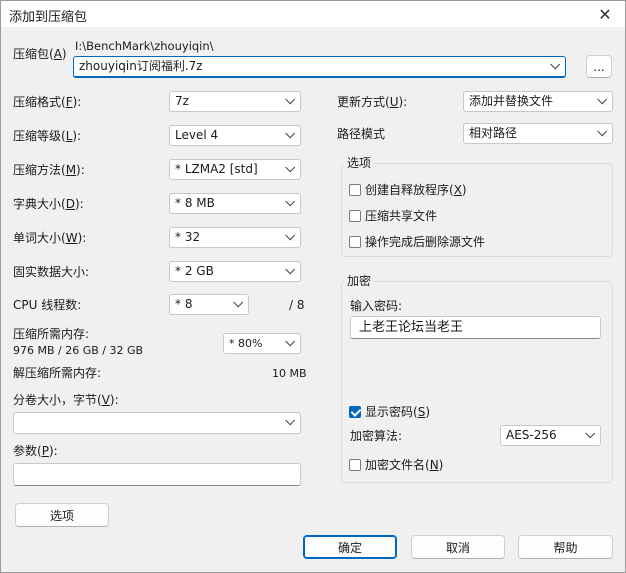  I want to click on split-combo, so click(157, 423).